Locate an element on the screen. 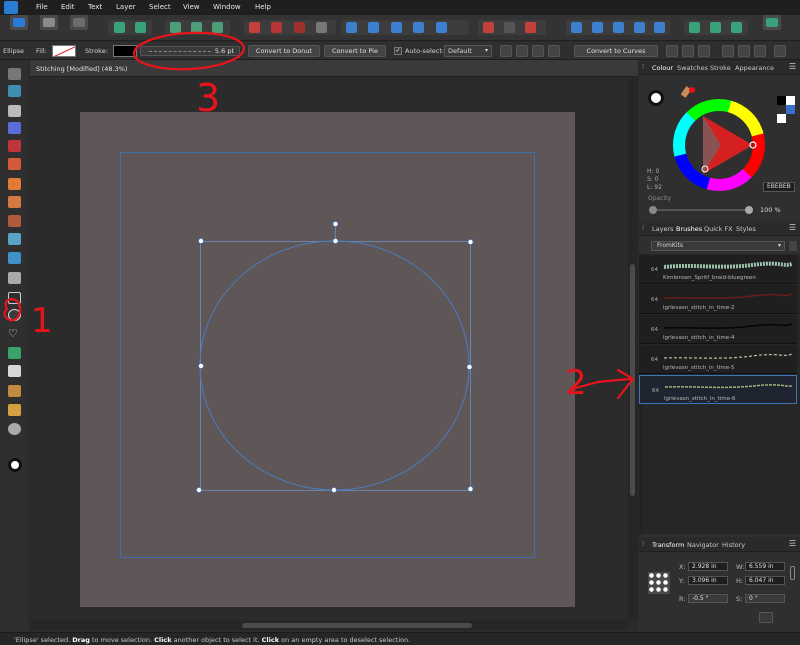  tab-brushes: Brushes is located at coordinates (689, 229).